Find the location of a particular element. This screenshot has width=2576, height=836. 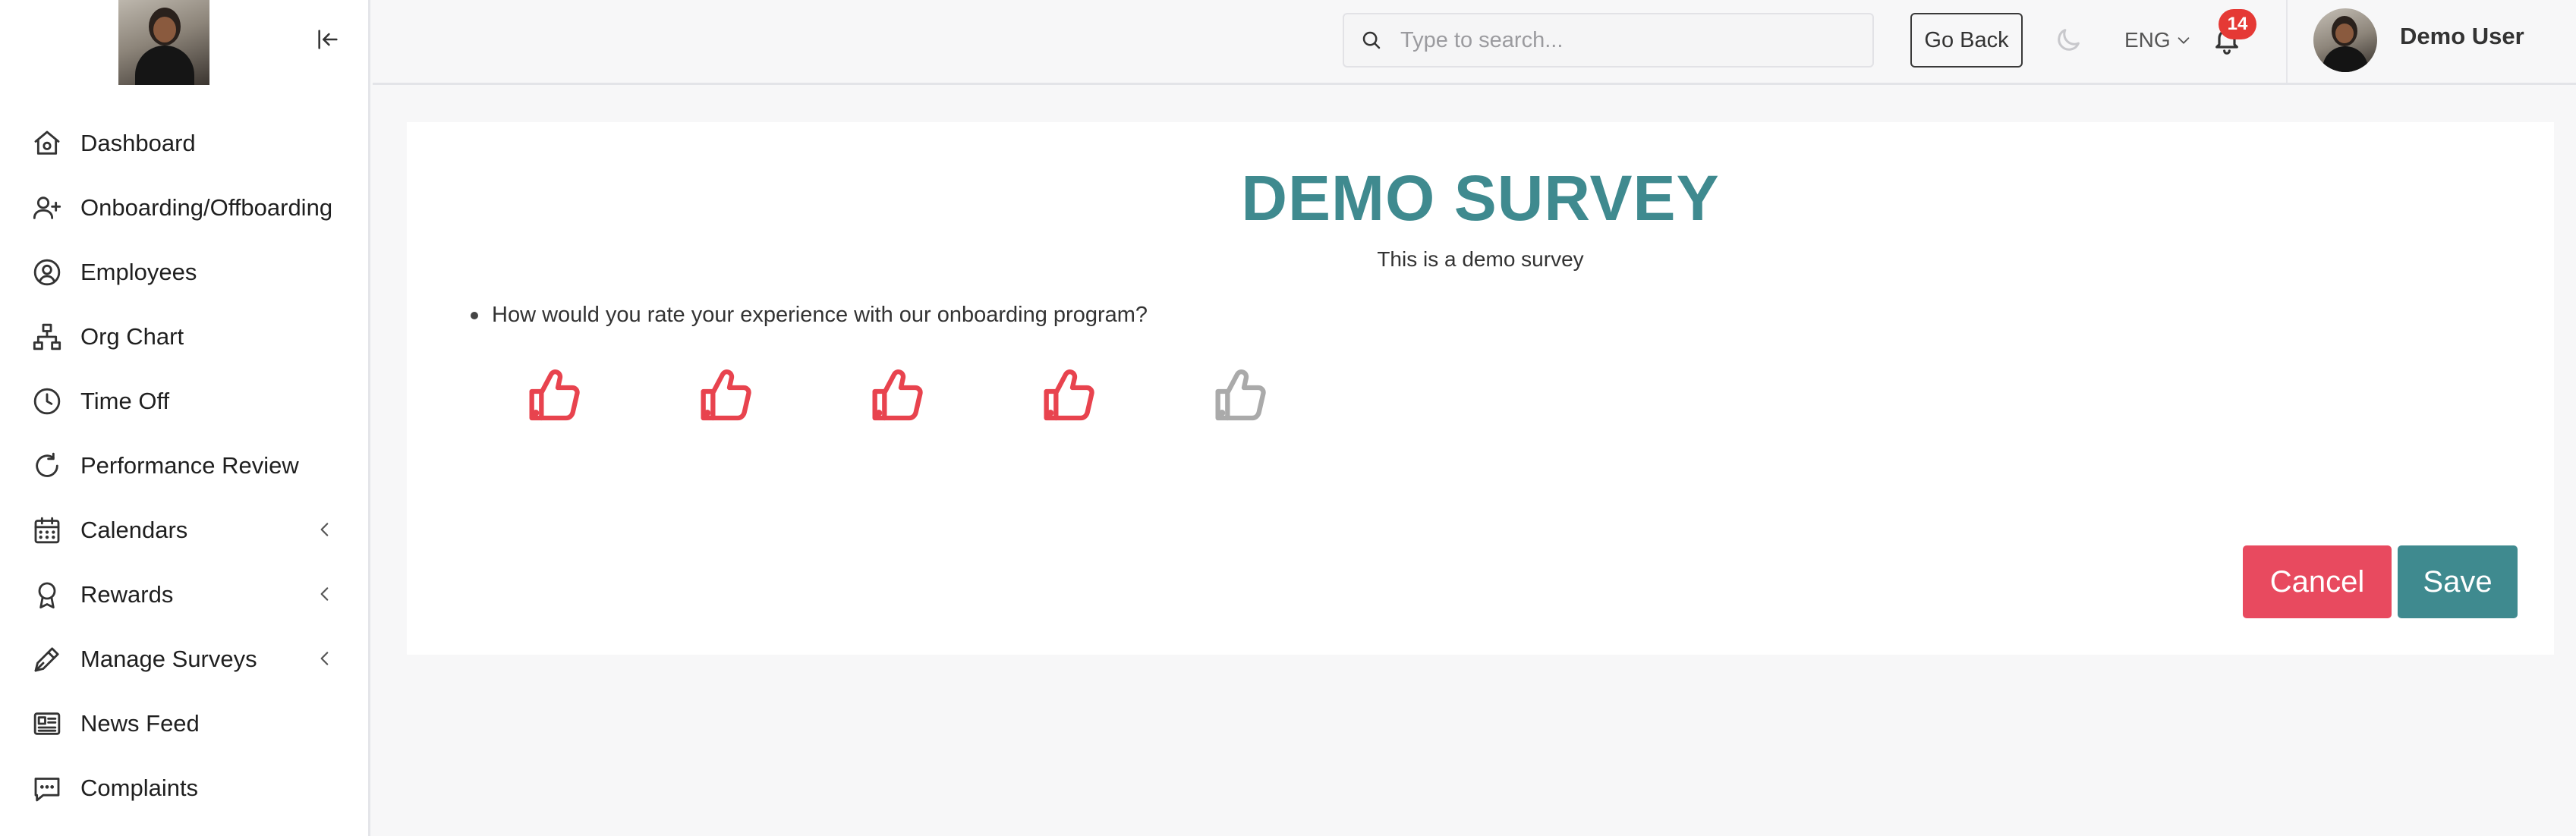

thumbs-rating is located at coordinates (952, 403).